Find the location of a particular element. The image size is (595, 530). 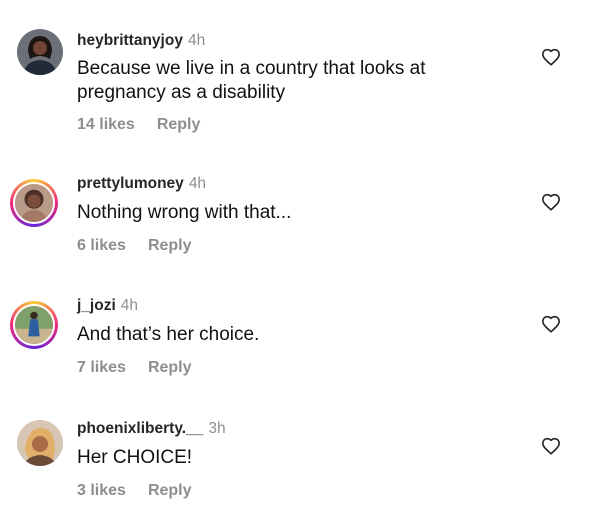

timestamp: 3h is located at coordinates (217, 428).